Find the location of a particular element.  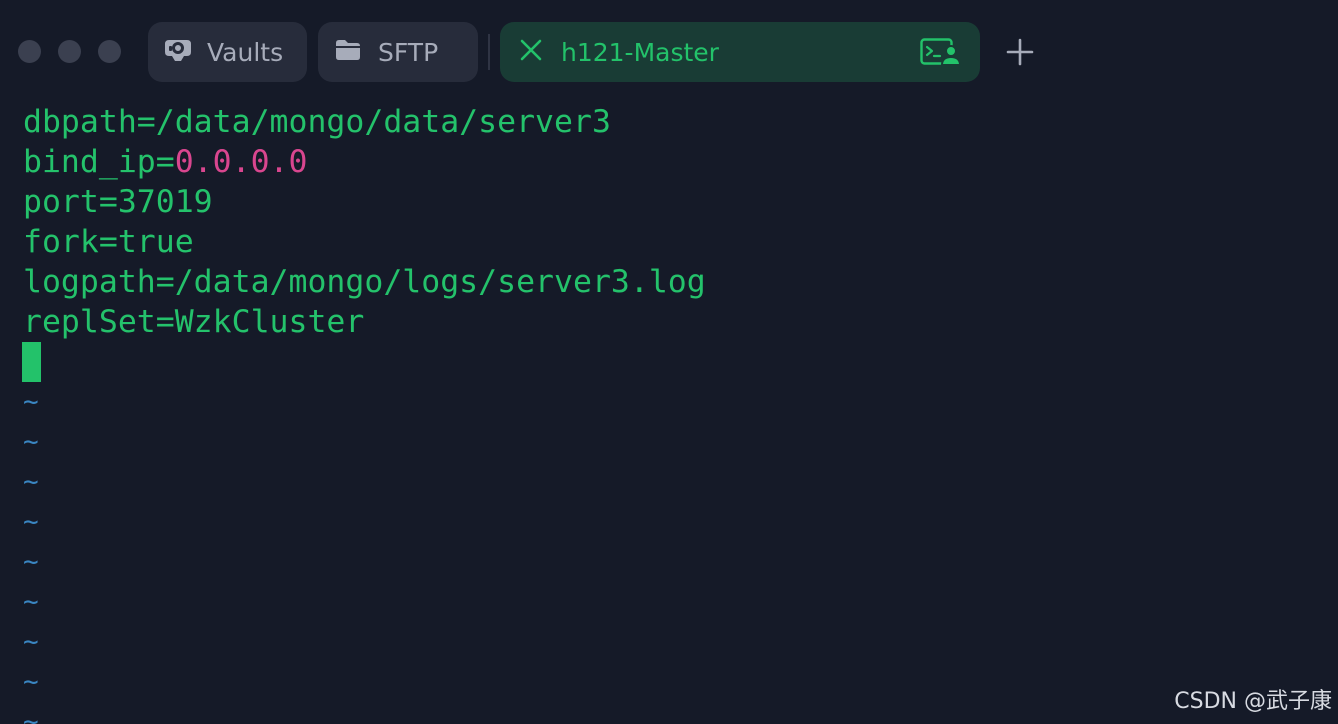

config-line-fork: fork=true is located at coordinates (108, 242).